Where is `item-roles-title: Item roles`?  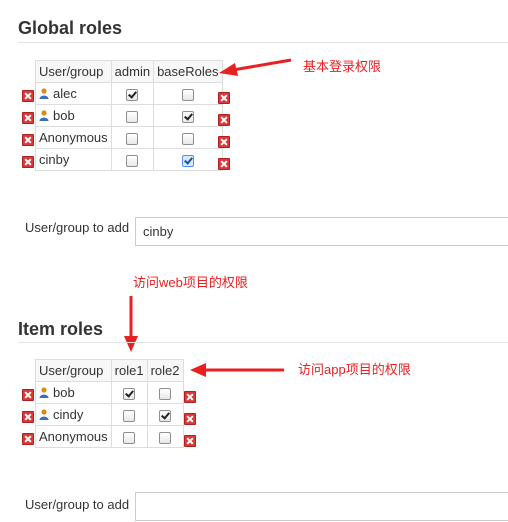
item-roles-title: Item roles is located at coordinates (61, 329).